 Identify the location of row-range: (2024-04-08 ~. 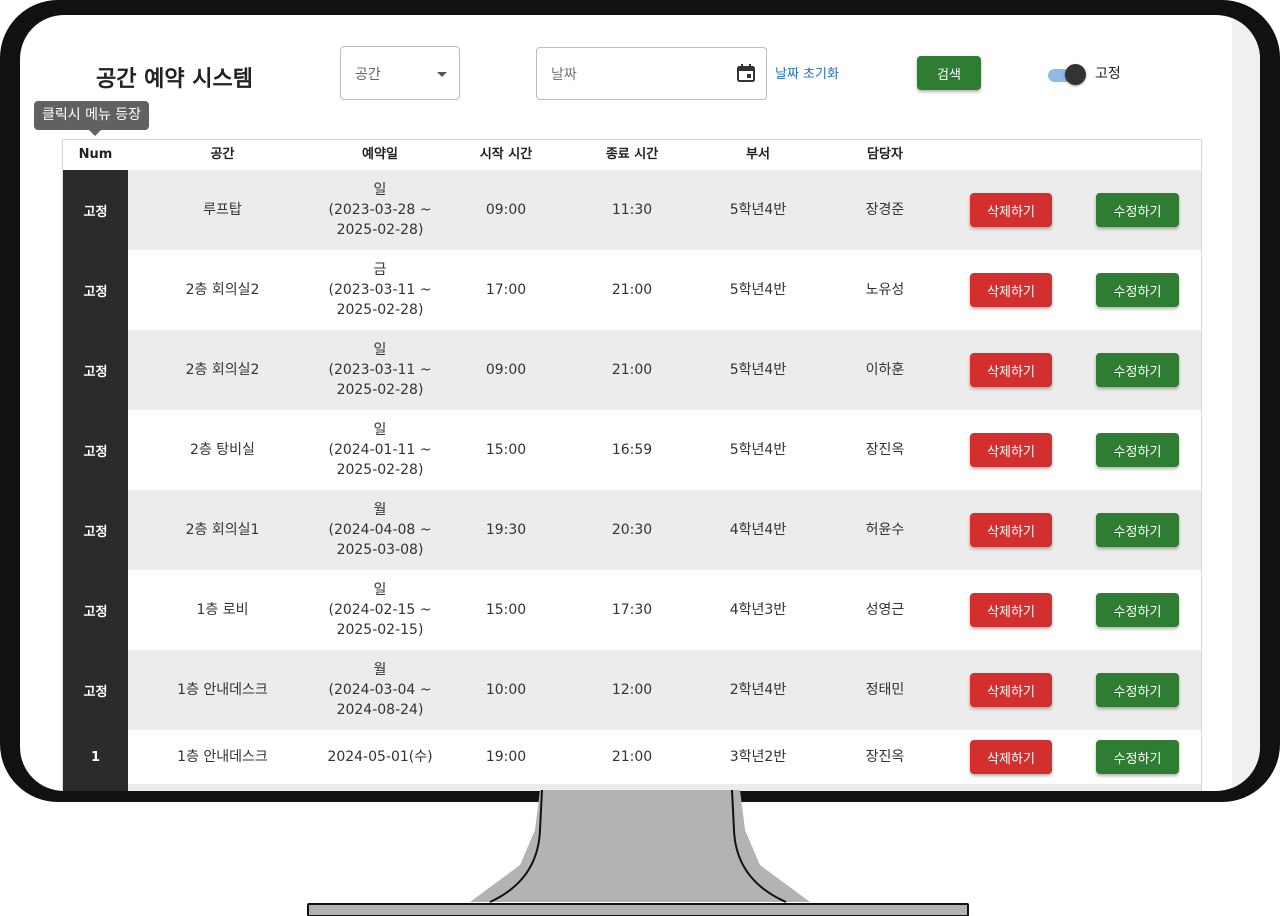
(380, 530).